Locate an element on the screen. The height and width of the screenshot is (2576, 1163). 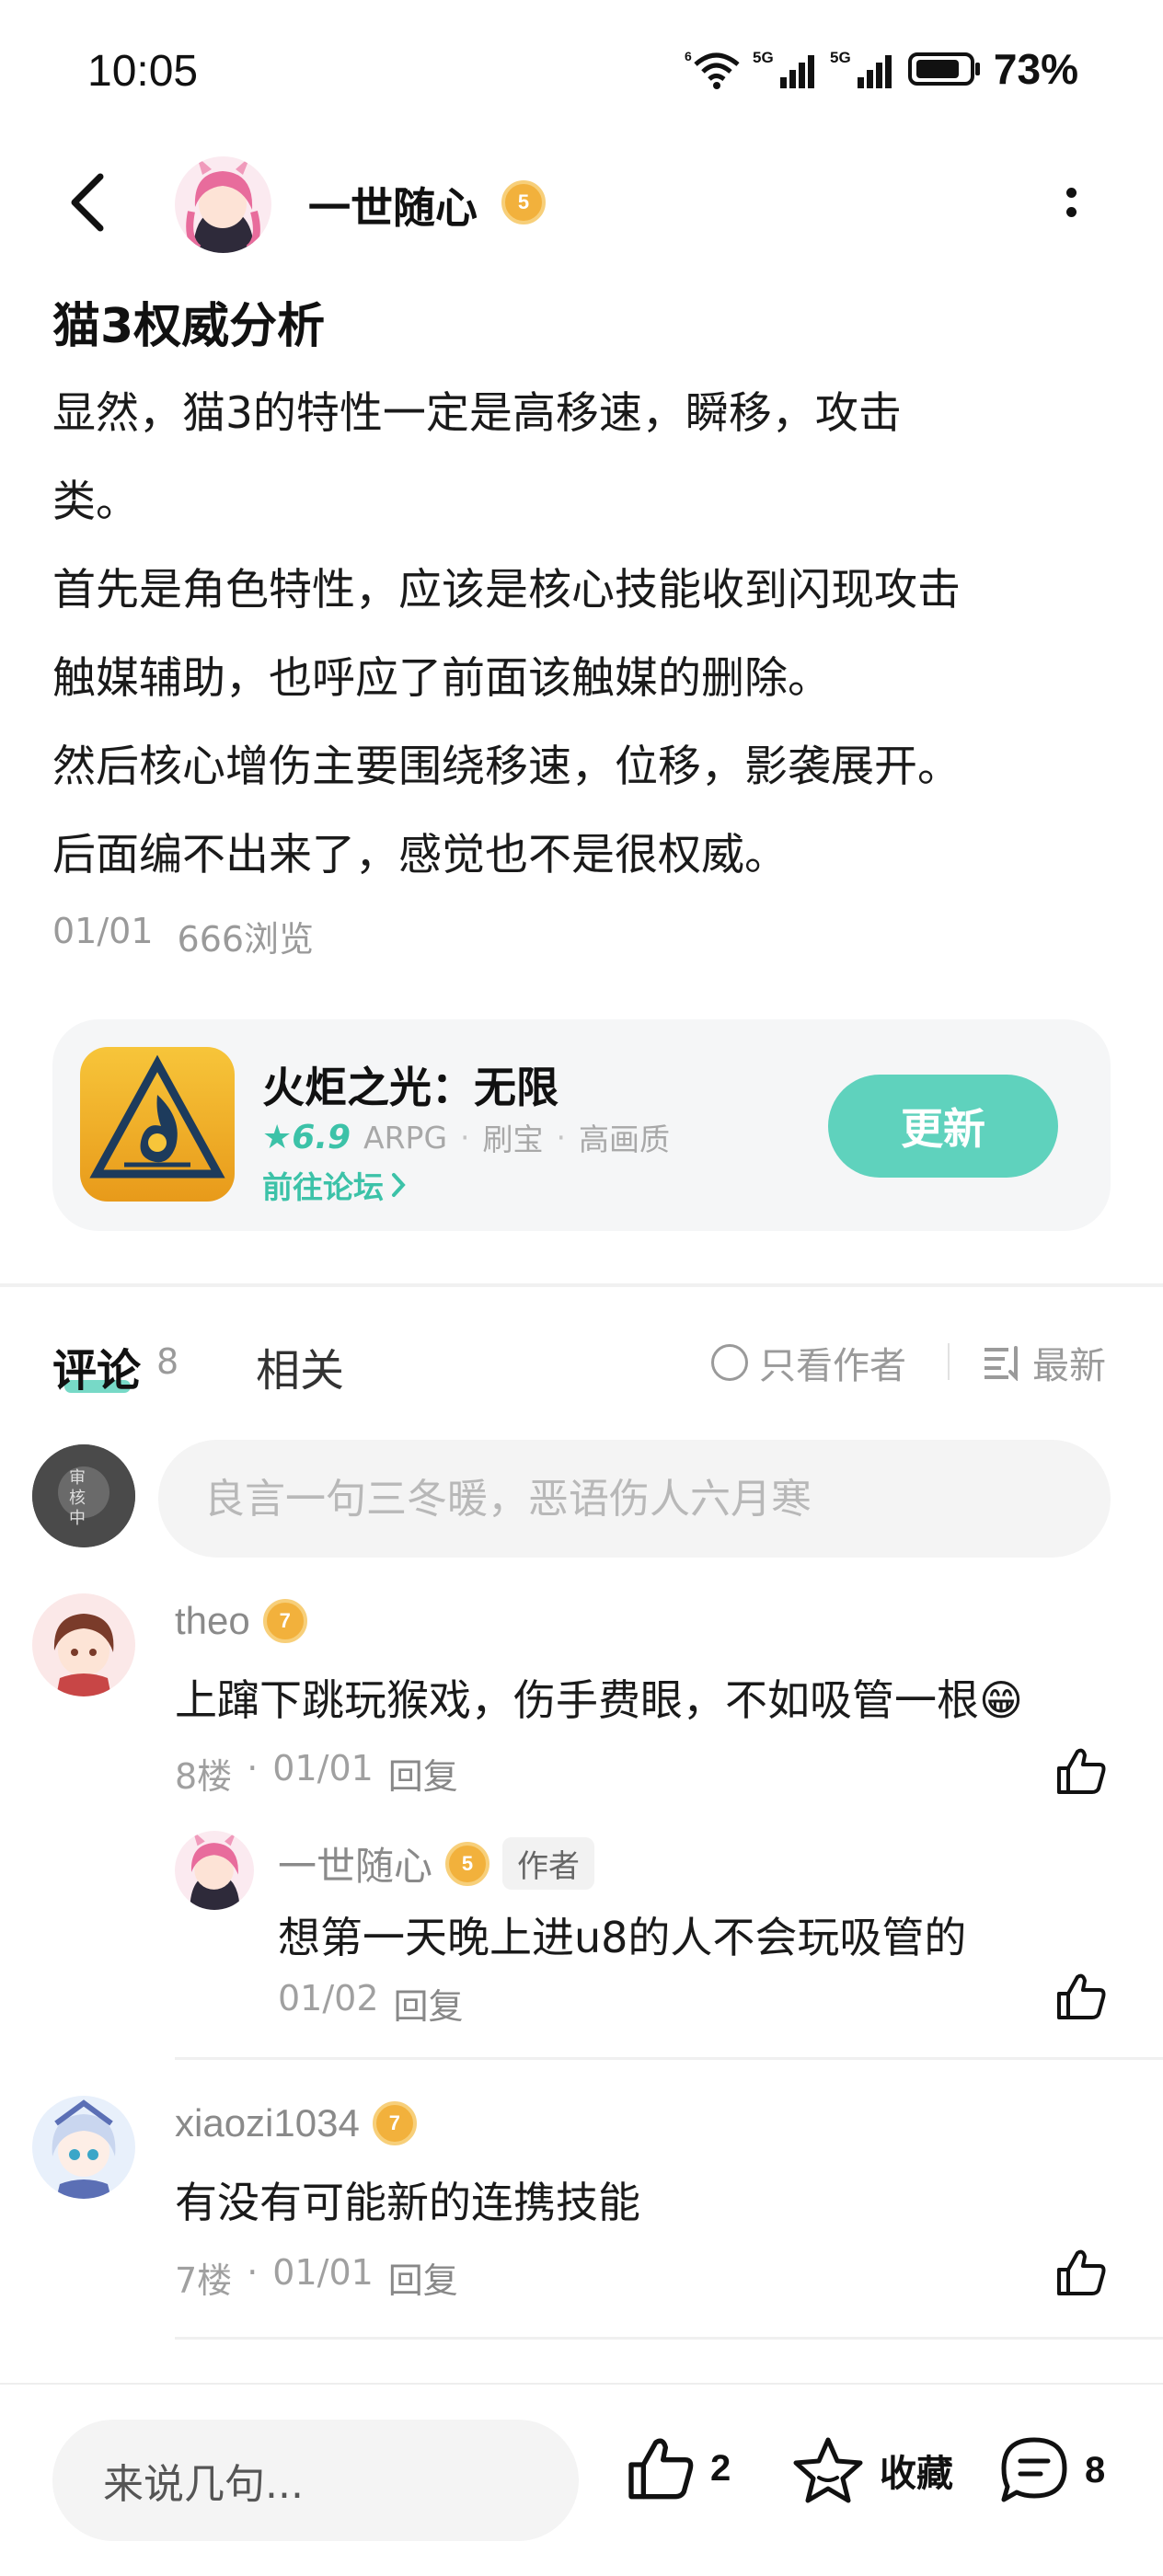
svg-text: 6 is located at coordinates (688, 56).